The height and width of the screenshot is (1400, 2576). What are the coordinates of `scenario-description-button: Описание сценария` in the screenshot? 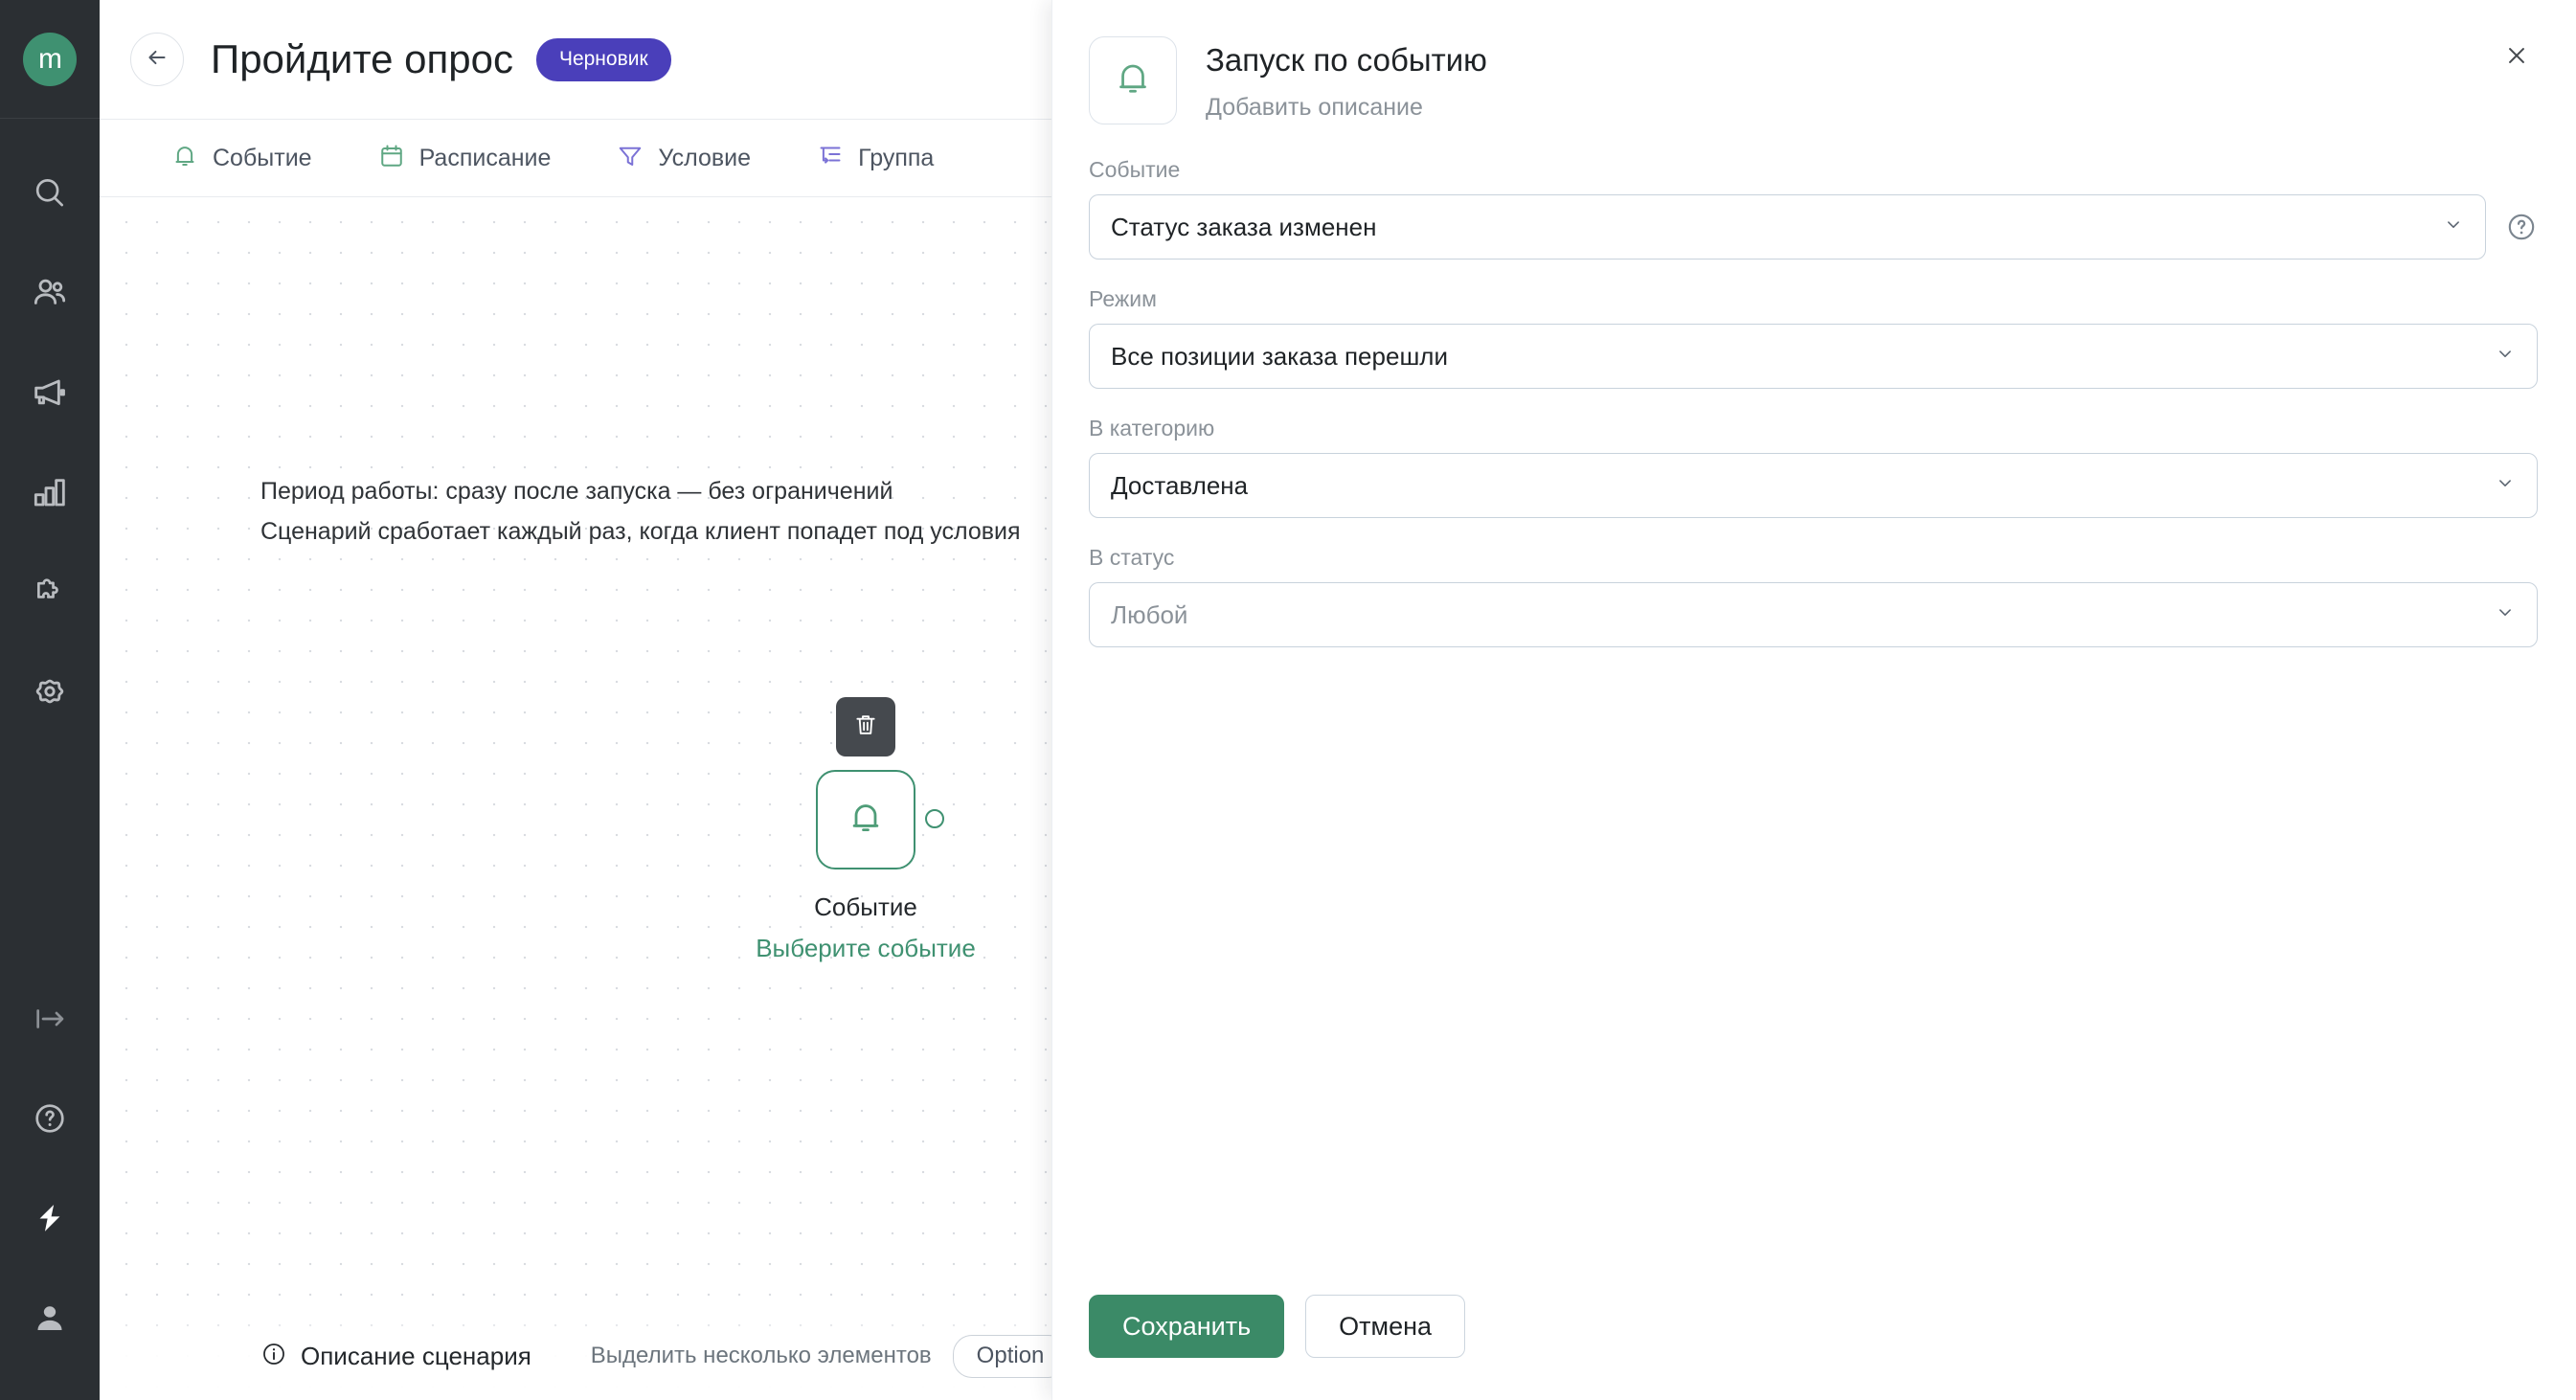 It's located at (395, 1356).